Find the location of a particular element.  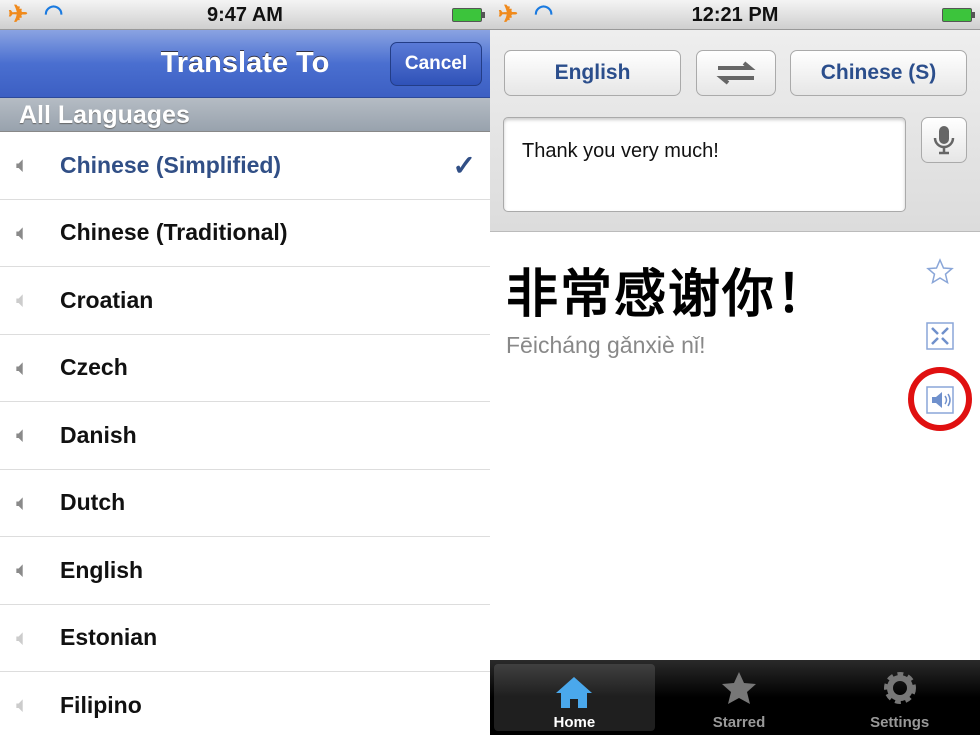

swap-icon is located at coordinates (736, 73).